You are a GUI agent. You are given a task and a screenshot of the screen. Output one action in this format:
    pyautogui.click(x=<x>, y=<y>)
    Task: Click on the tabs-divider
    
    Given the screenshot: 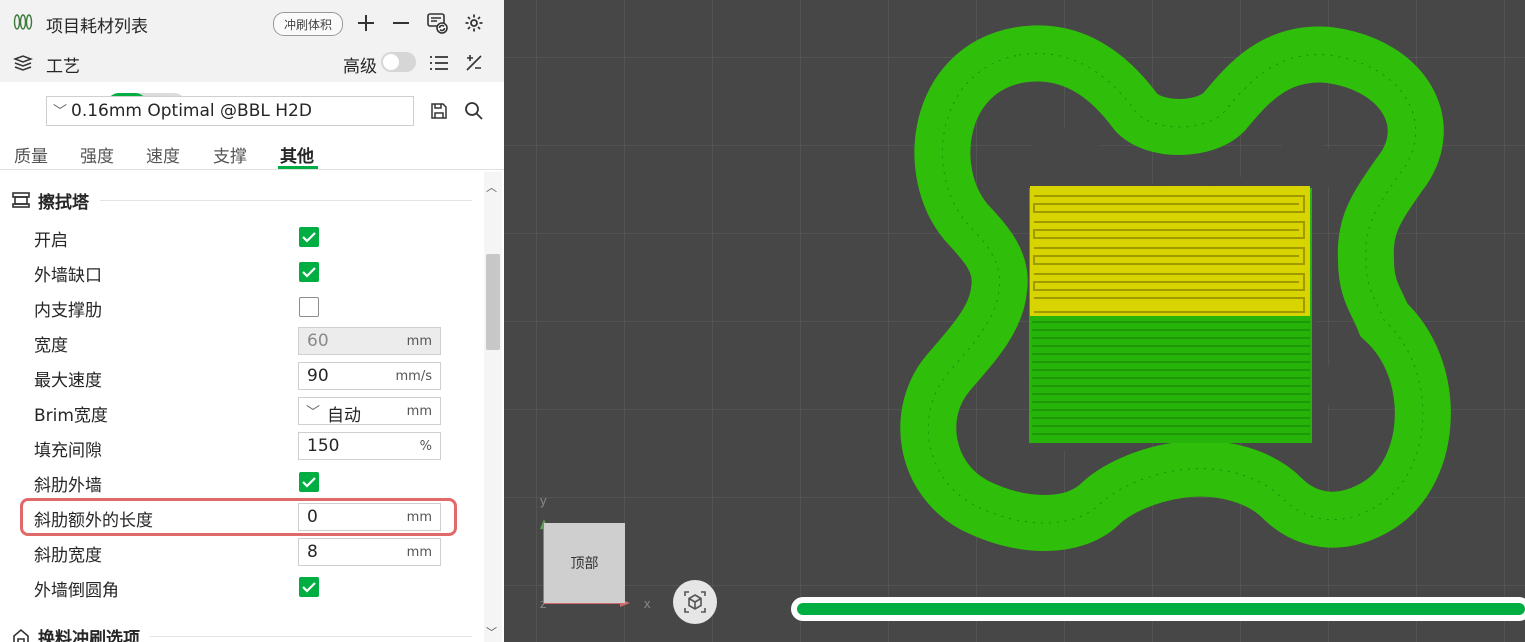 What is the action you would take?
    pyautogui.click(x=252, y=169)
    